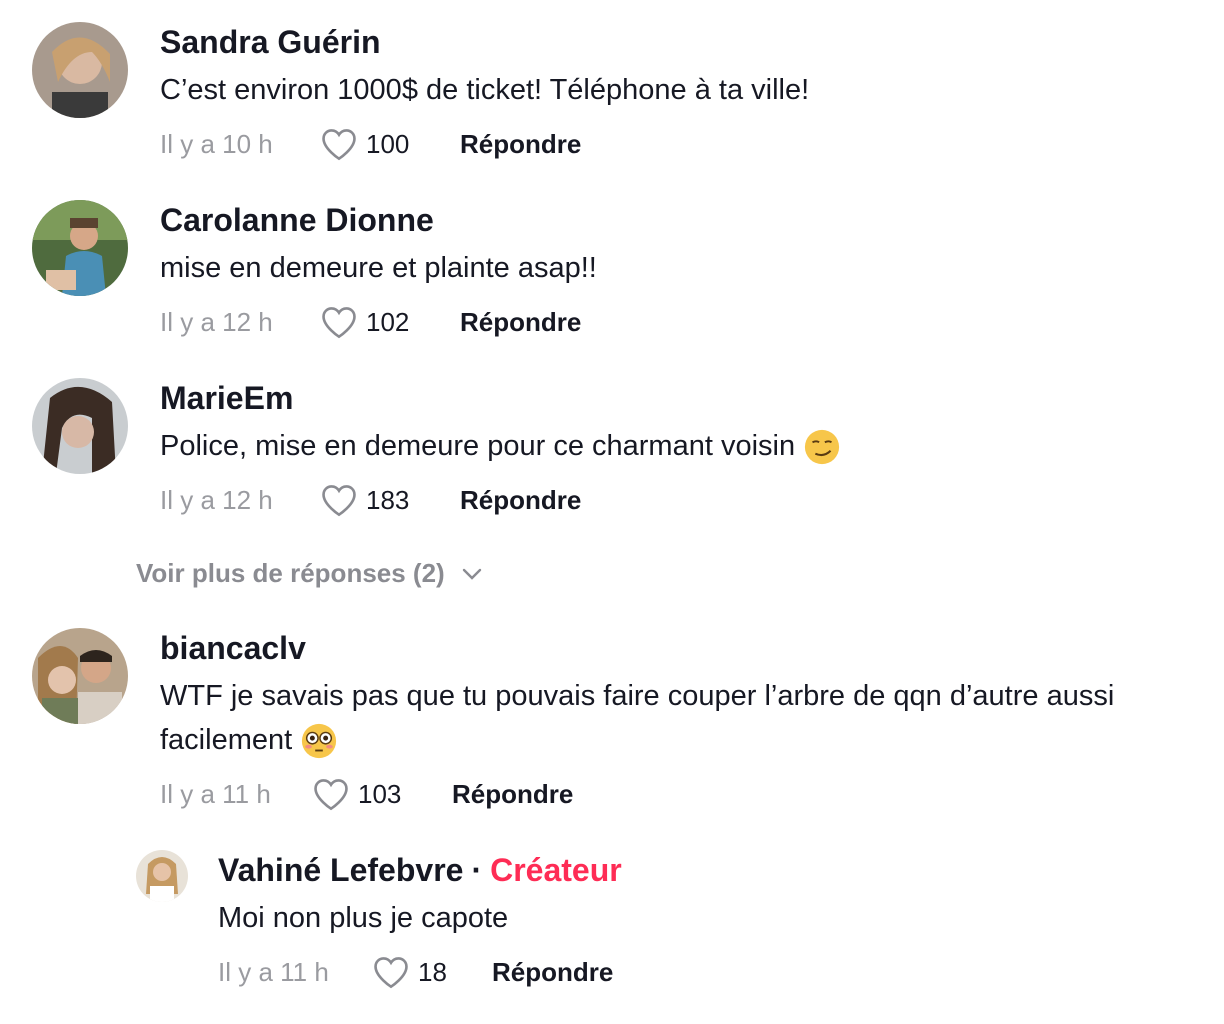  I want to click on reply-time: Il y a 11 h, so click(273, 971).